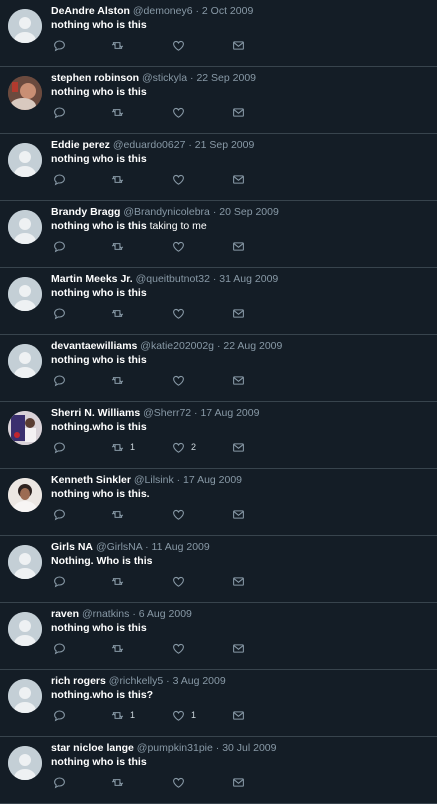  What do you see at coordinates (173, 279) in the screenshot?
I see `user-handle: @queitbutnot32` at bounding box center [173, 279].